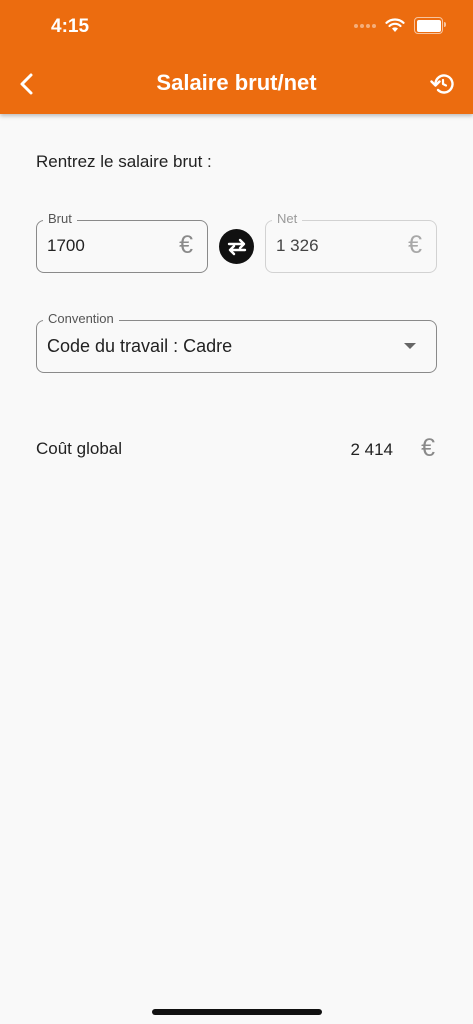 This screenshot has width=473, height=1024. I want to click on swap-arrows-icon, so click(236, 246).